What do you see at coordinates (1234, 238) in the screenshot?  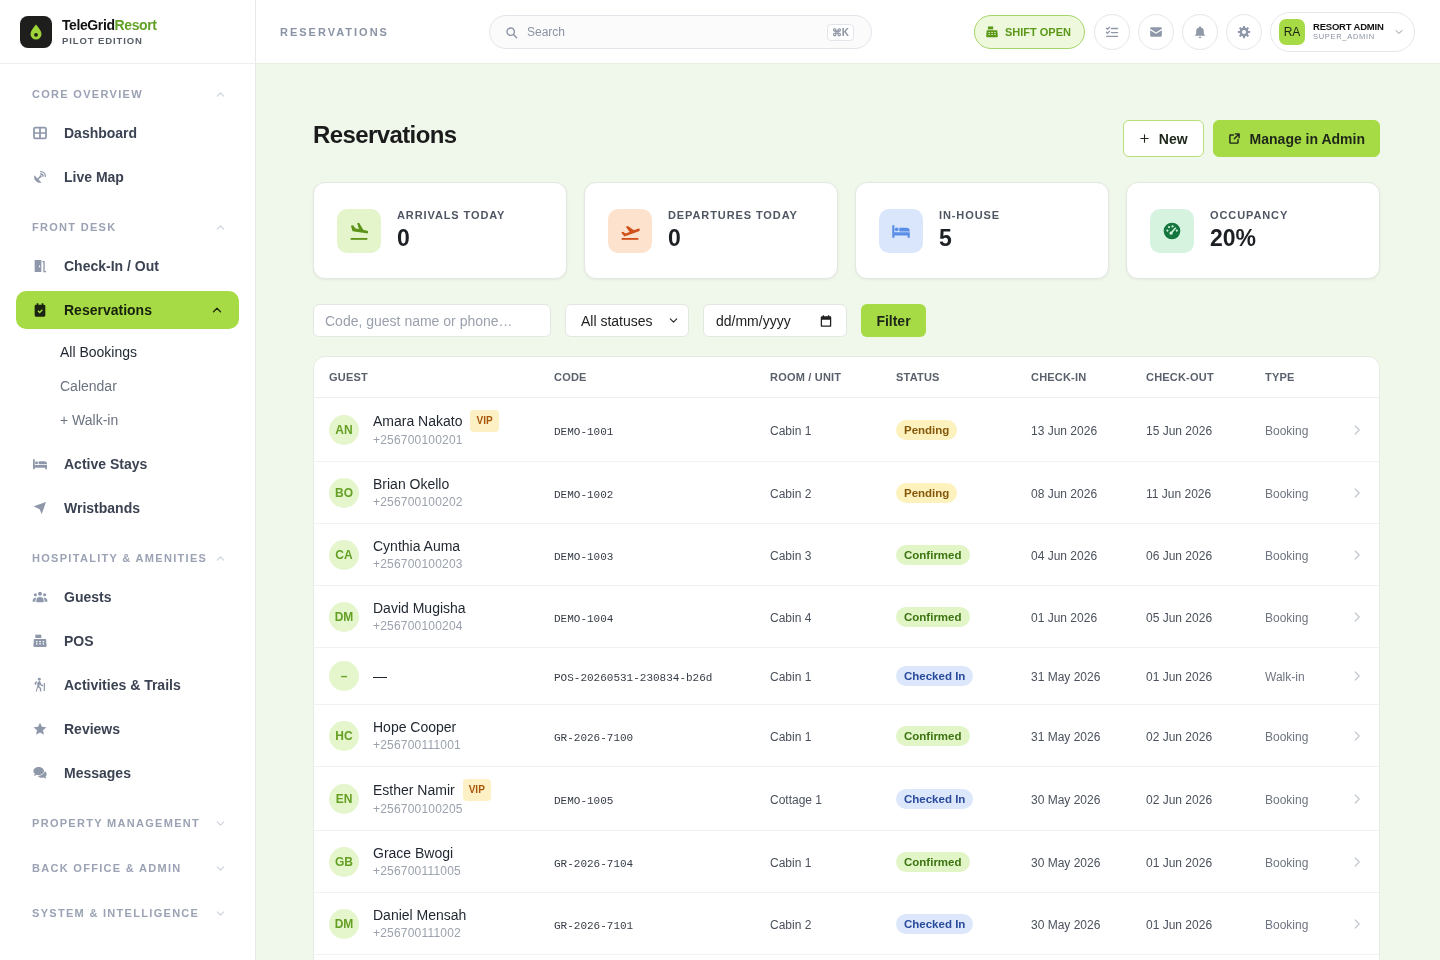 I see `stat-value: 20%` at bounding box center [1234, 238].